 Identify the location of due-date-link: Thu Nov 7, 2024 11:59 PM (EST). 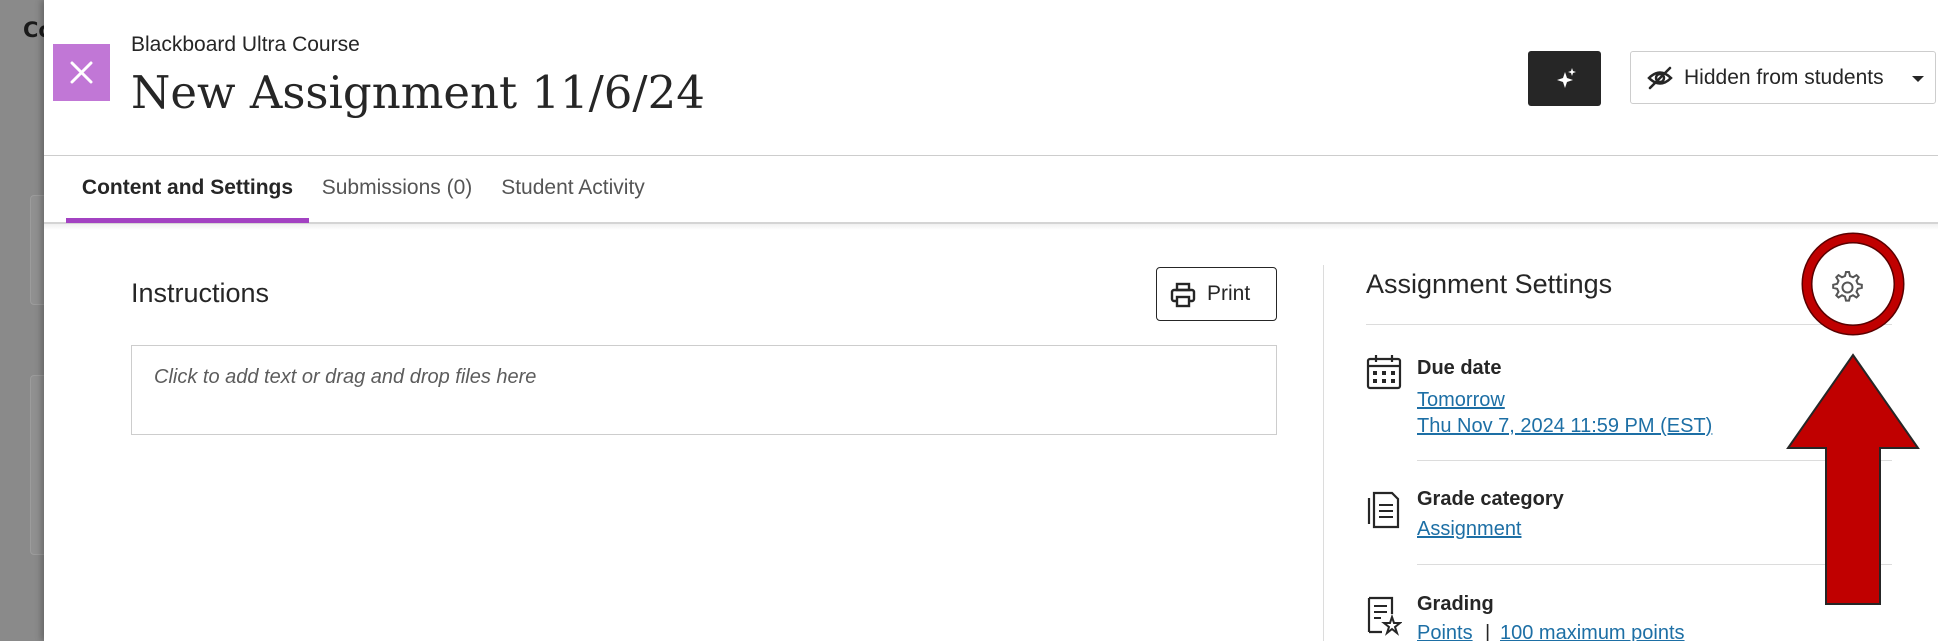
(1564, 426).